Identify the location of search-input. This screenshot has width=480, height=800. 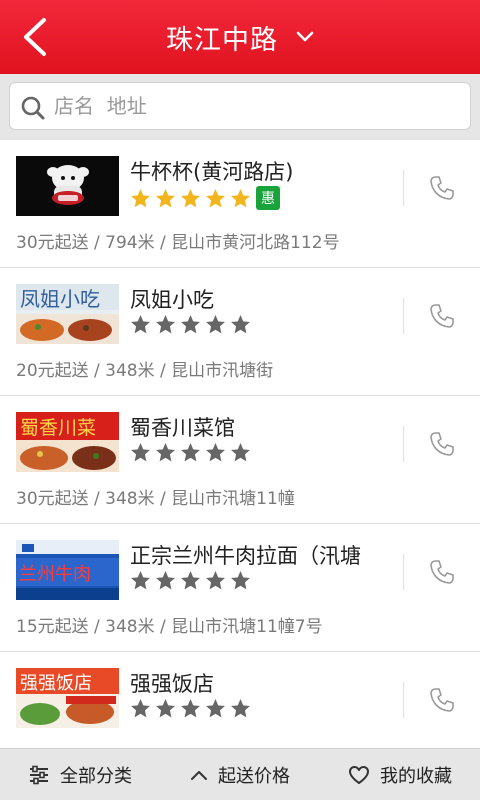
(254, 106).